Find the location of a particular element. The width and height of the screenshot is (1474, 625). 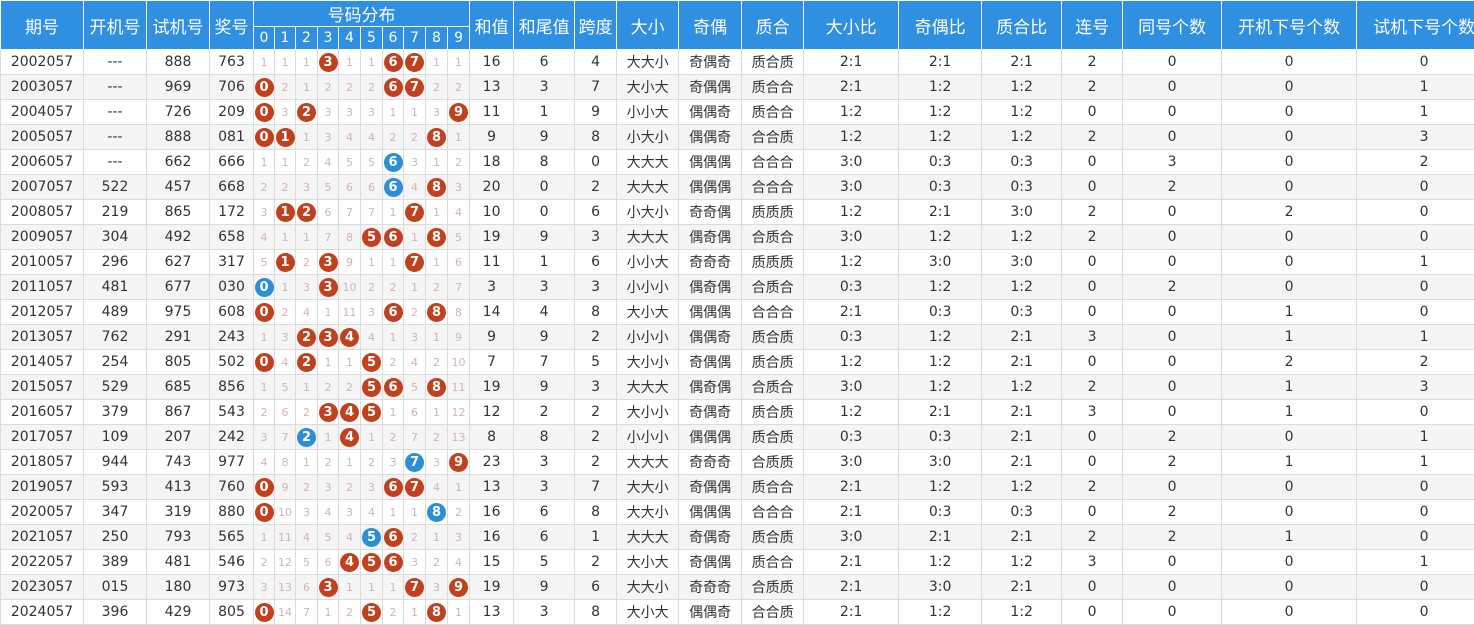

miss-count: 5 is located at coordinates (328, 187).